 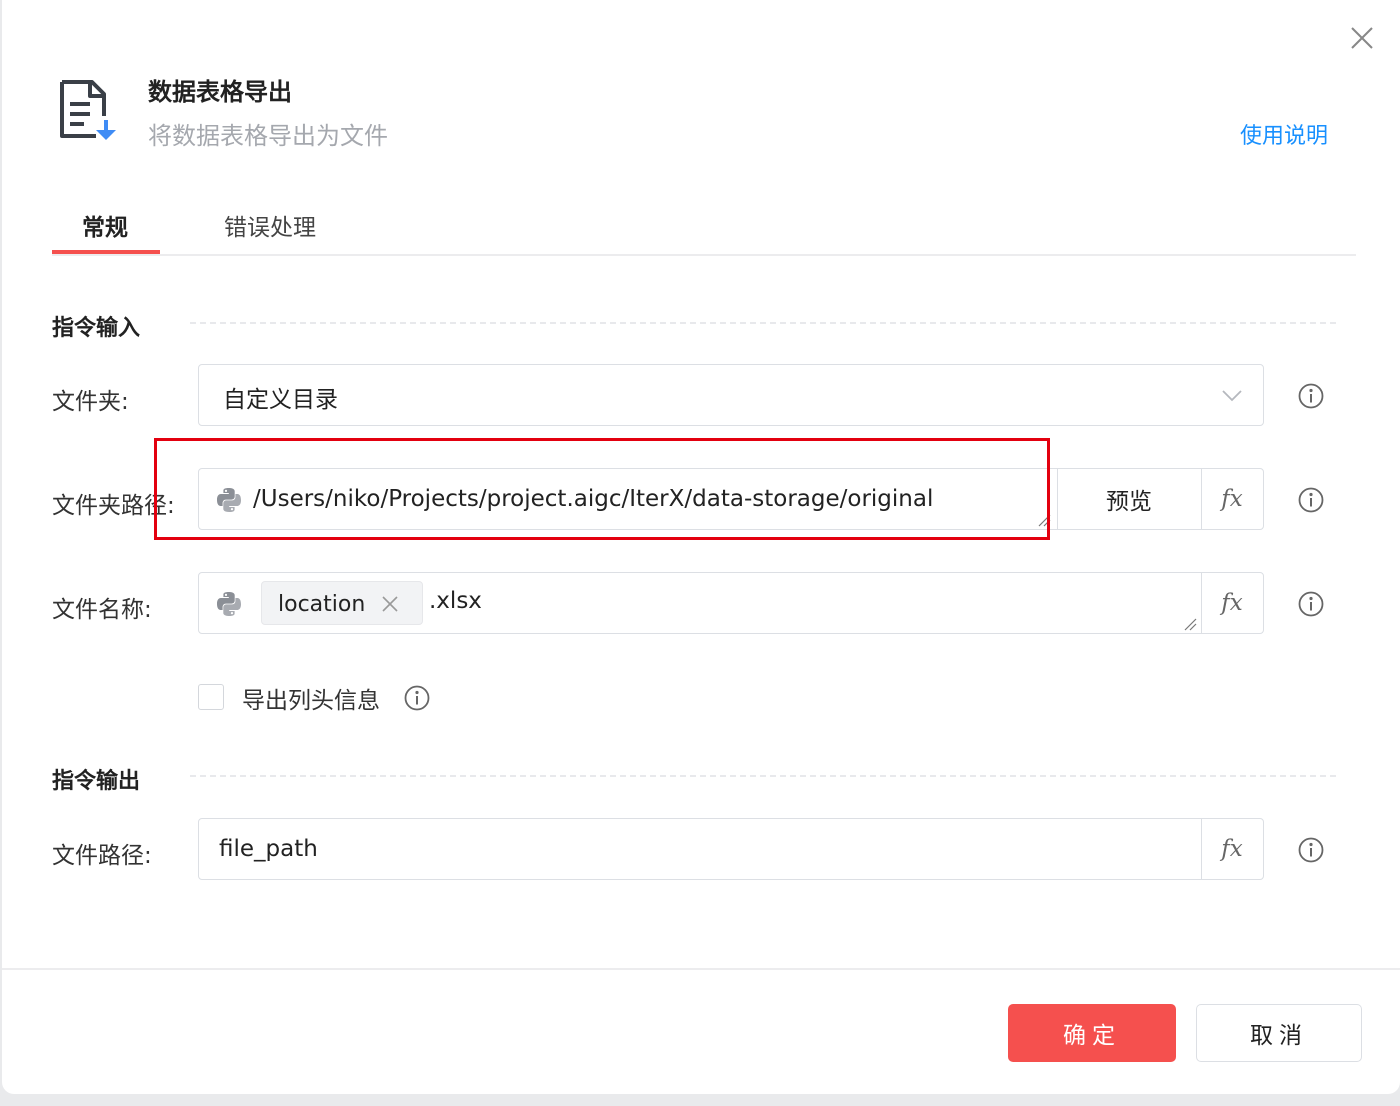 I want to click on file-name-field: location .xlsx fx, so click(x=731, y=603).